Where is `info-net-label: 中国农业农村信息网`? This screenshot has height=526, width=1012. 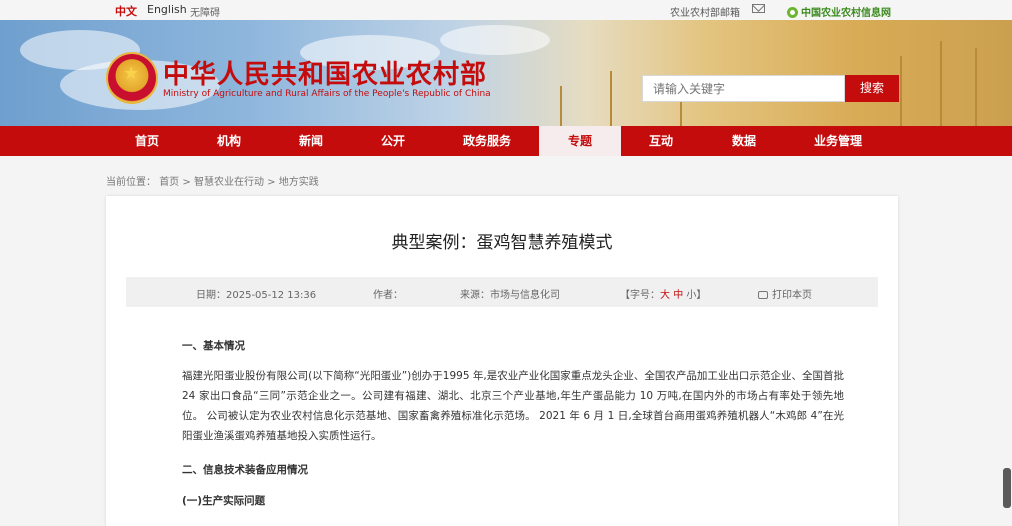 info-net-label: 中国农业农村信息网 is located at coordinates (846, 13).